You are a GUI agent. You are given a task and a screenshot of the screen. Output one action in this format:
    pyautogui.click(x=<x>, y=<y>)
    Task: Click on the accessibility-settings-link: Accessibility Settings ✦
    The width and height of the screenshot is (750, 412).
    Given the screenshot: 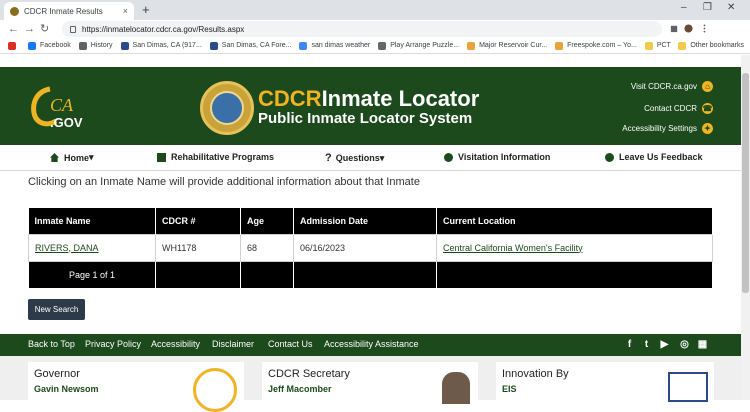 What is the action you would take?
    pyautogui.click(x=667, y=128)
    